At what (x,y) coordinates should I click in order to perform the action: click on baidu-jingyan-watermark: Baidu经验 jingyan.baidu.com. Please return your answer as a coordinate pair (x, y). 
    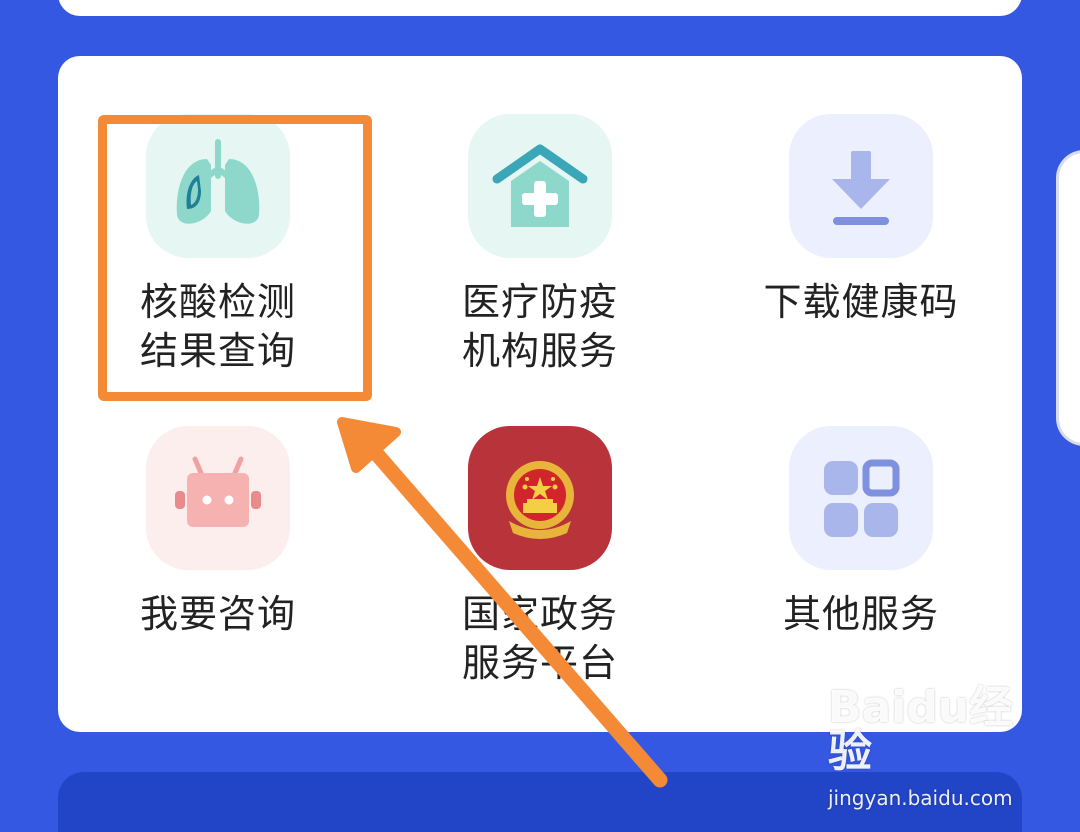
    Looking at the image, I should click on (928, 746).